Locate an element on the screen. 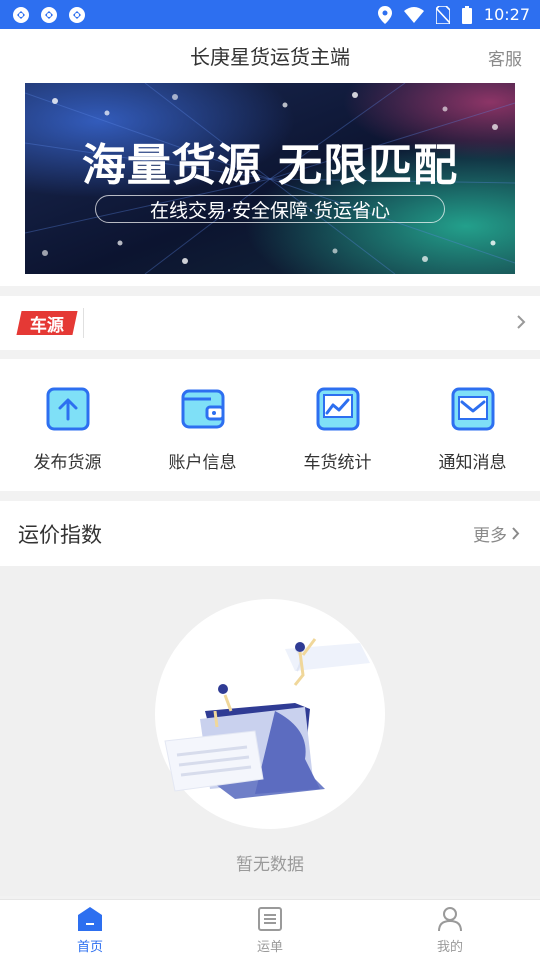  page-title: 长庚星货运货主端 is located at coordinates (270, 57).